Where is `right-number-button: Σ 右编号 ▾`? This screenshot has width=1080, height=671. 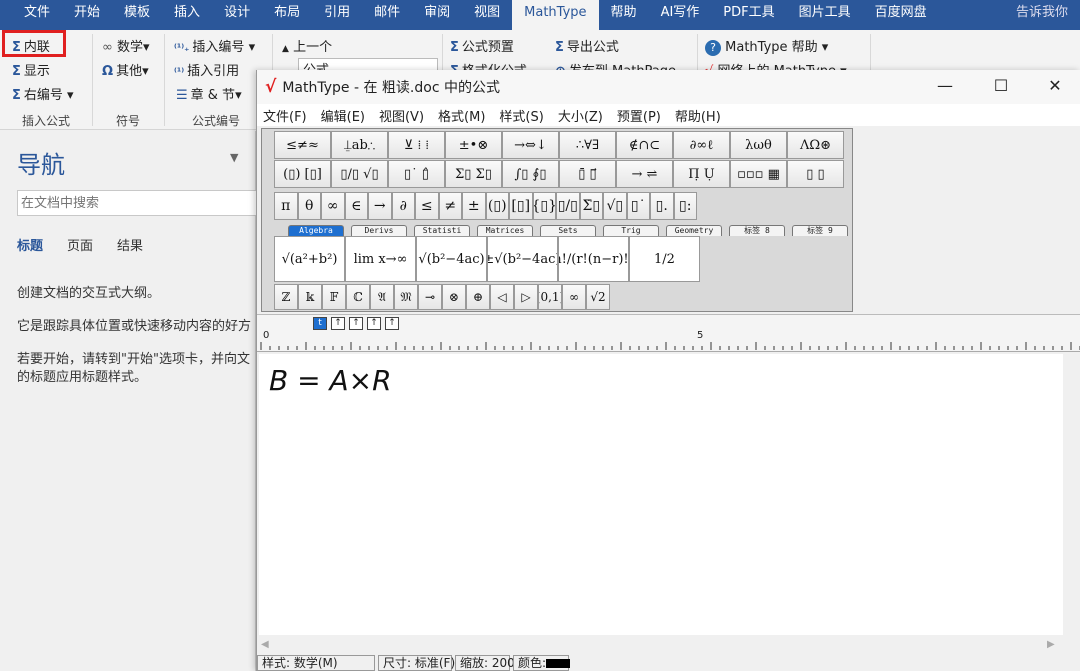
right-number-button: Σ 右编号 ▾ is located at coordinates (43, 93).